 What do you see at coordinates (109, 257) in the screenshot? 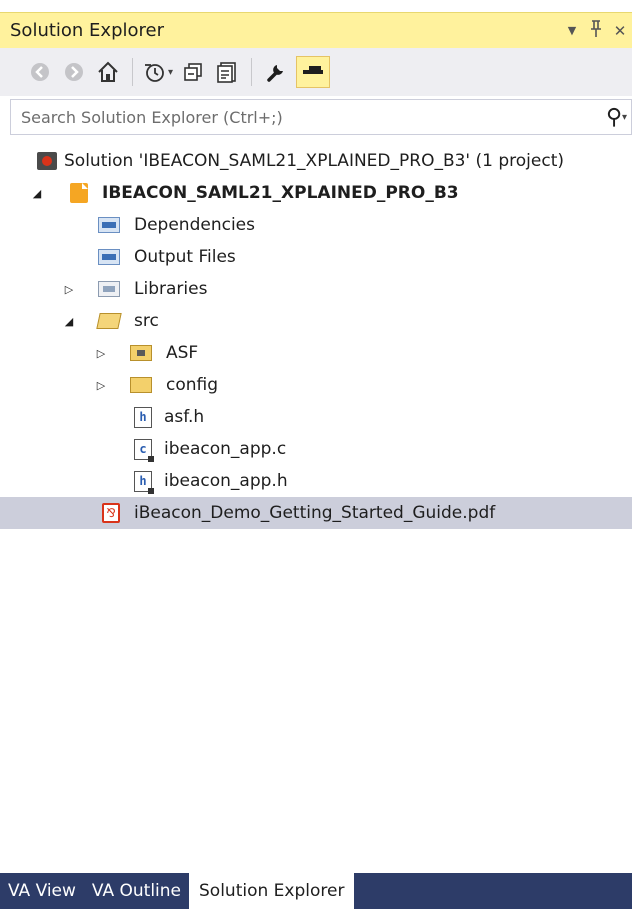
I see `output-files-icon` at bounding box center [109, 257].